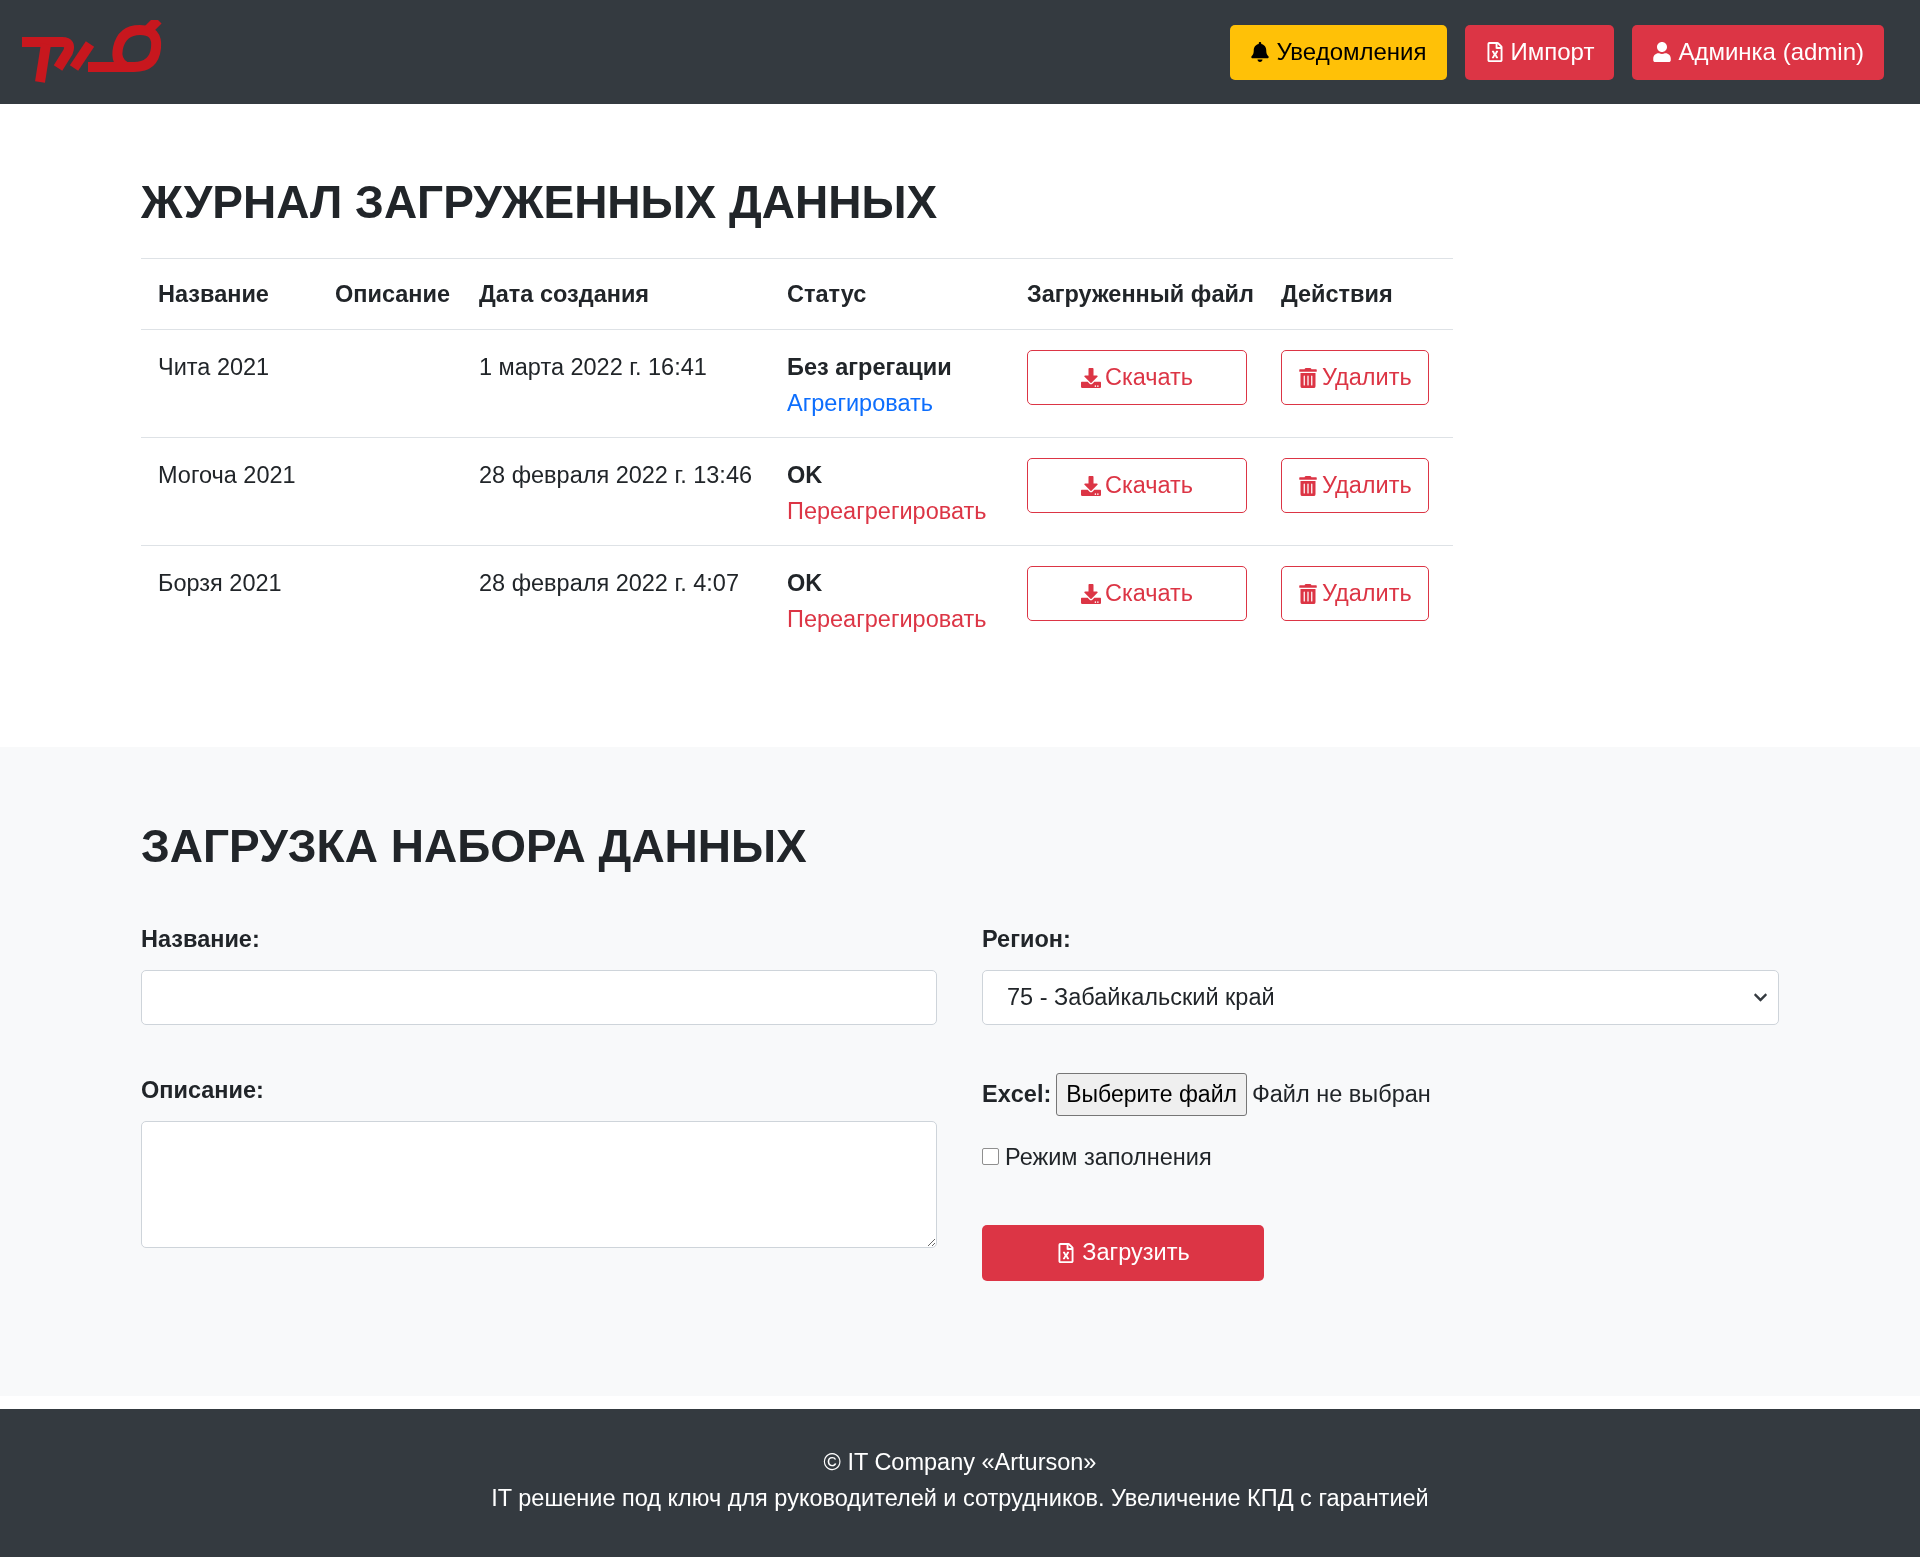 This screenshot has width=1920, height=1557. Describe the element at coordinates (220, 583) in the screenshot. I see `dataset-name: Борзя 2021` at that location.